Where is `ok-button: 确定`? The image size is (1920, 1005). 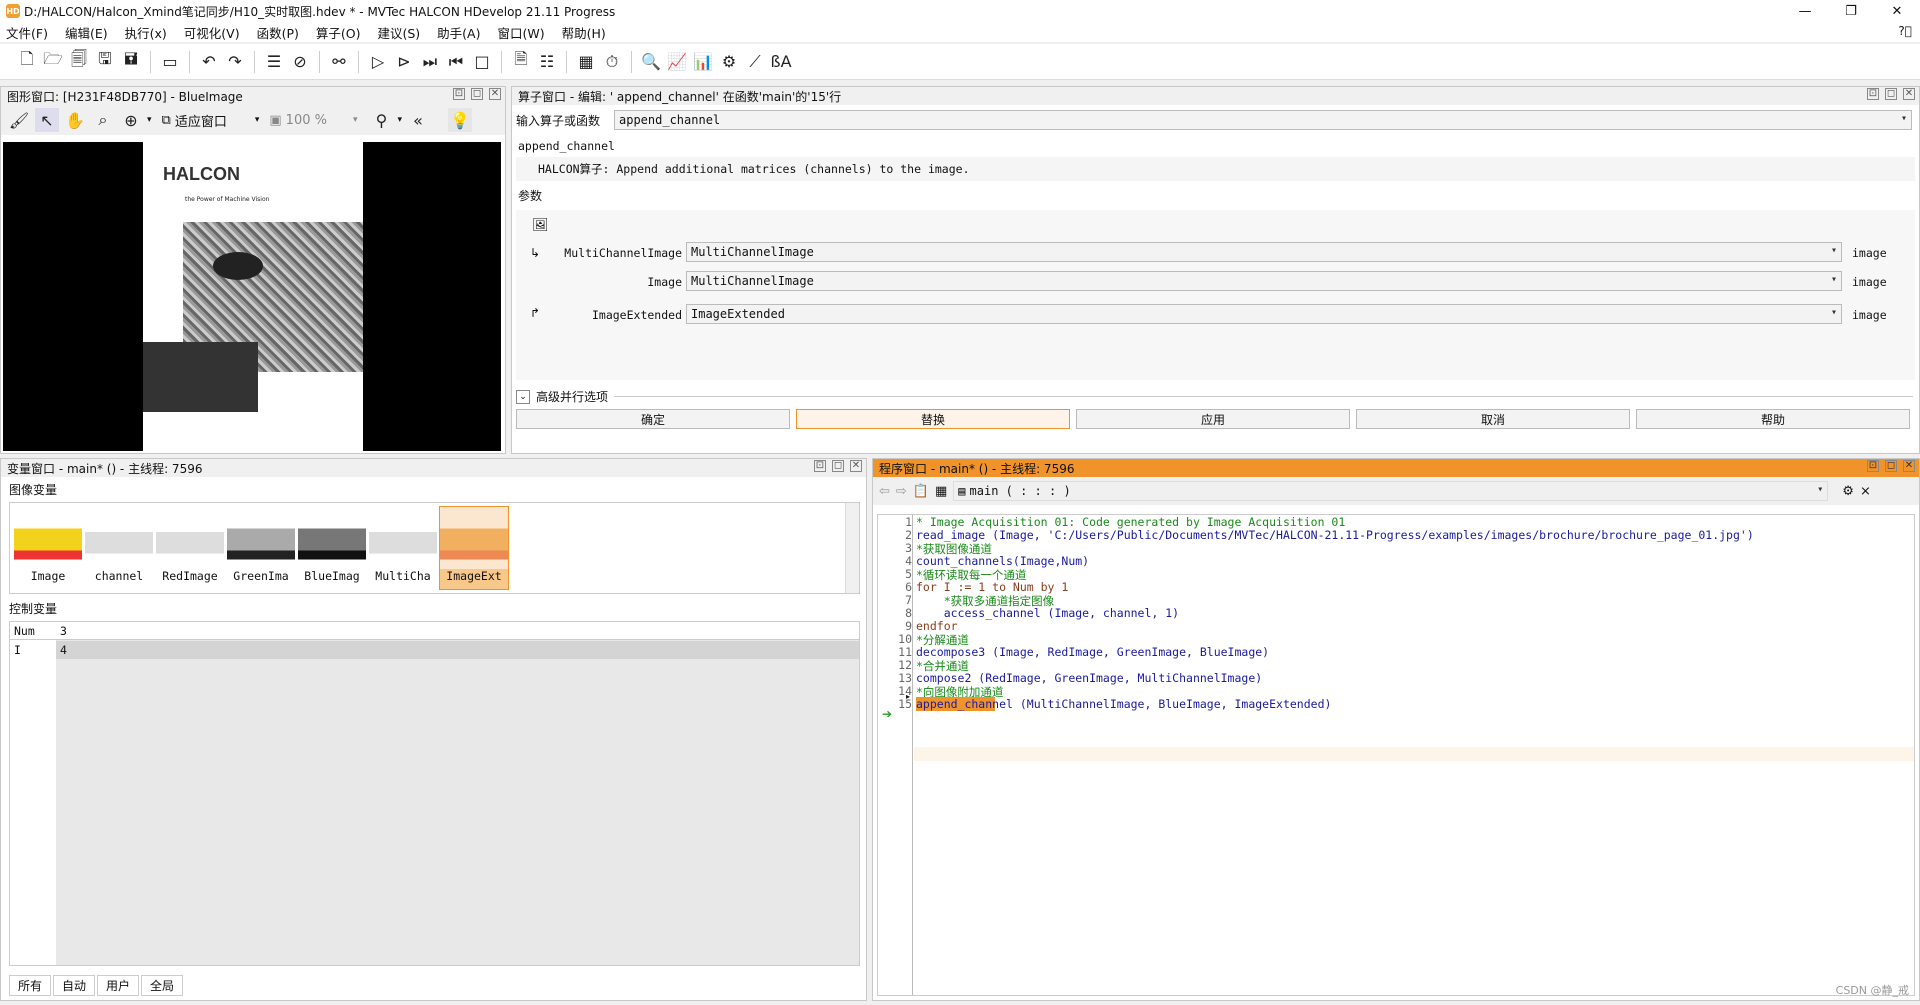
ok-button: 确定 is located at coordinates (653, 419).